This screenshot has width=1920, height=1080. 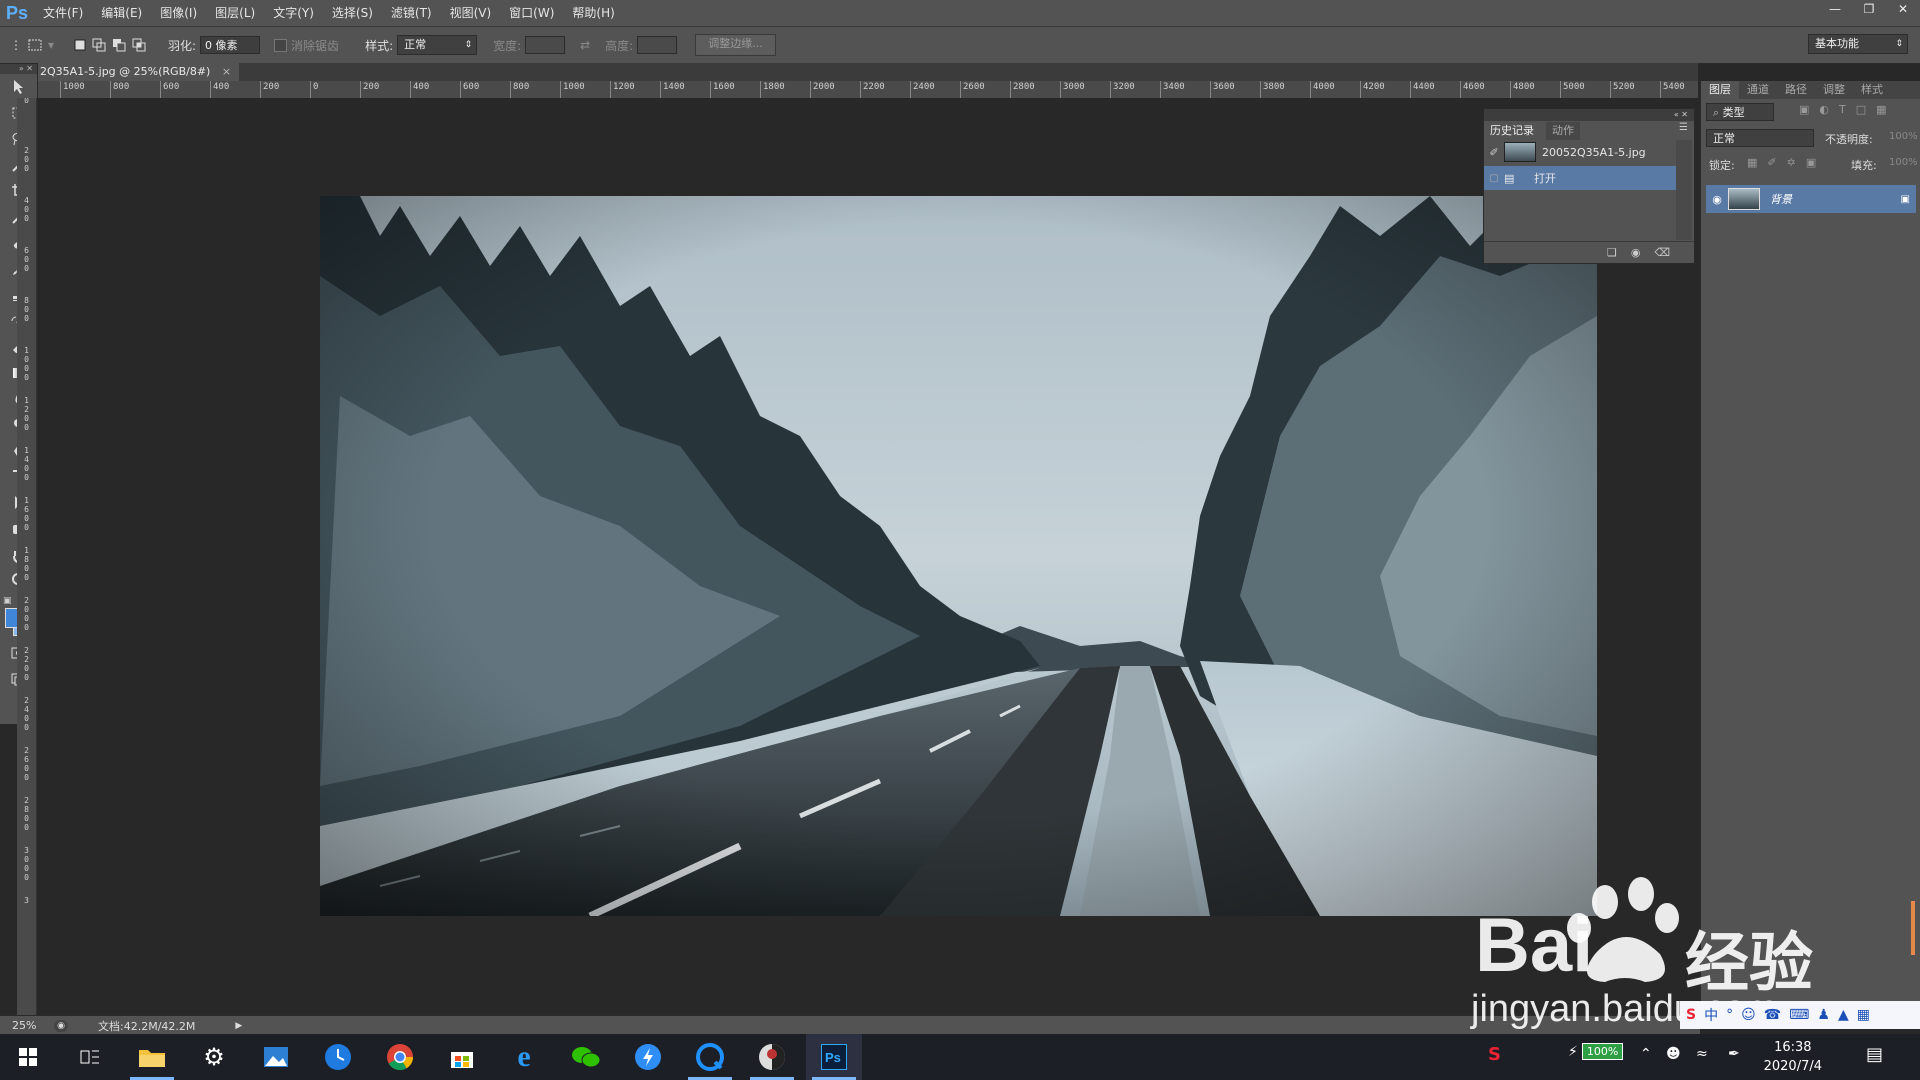 What do you see at coordinates (281, 45) in the screenshot?
I see `antialias-checkbox` at bounding box center [281, 45].